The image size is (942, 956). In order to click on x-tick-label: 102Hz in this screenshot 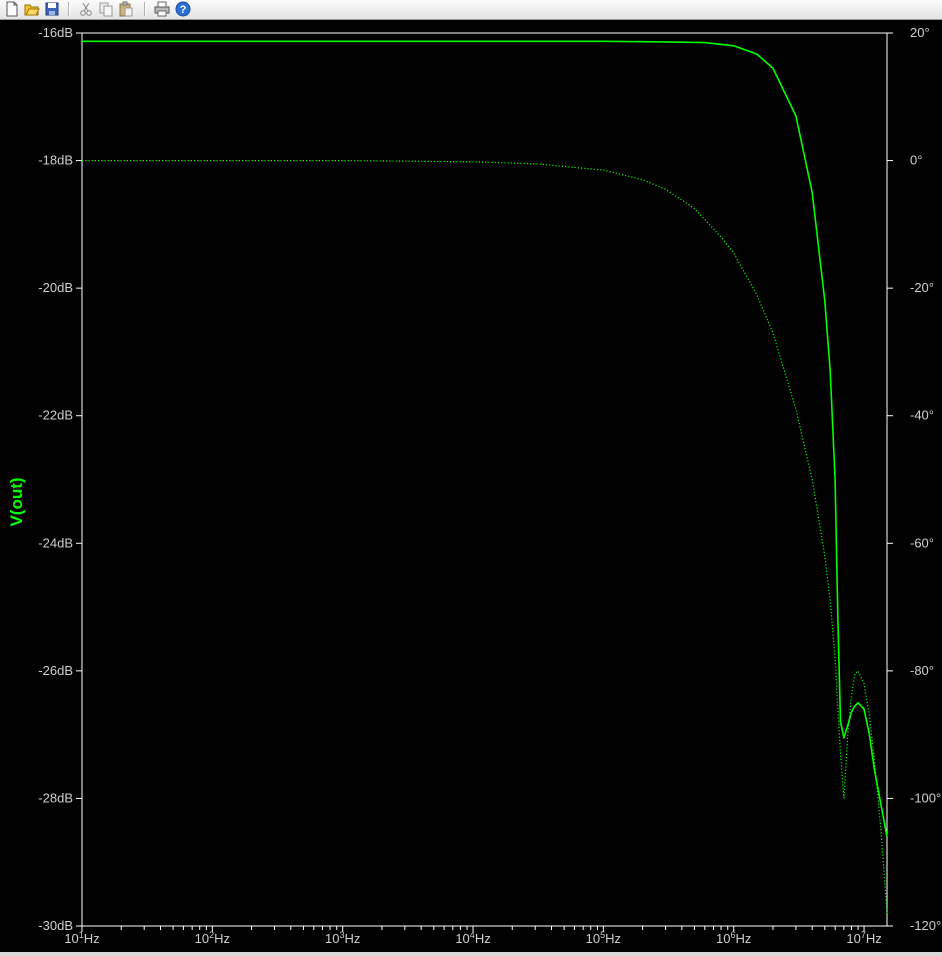, I will do `click(212, 938)`.